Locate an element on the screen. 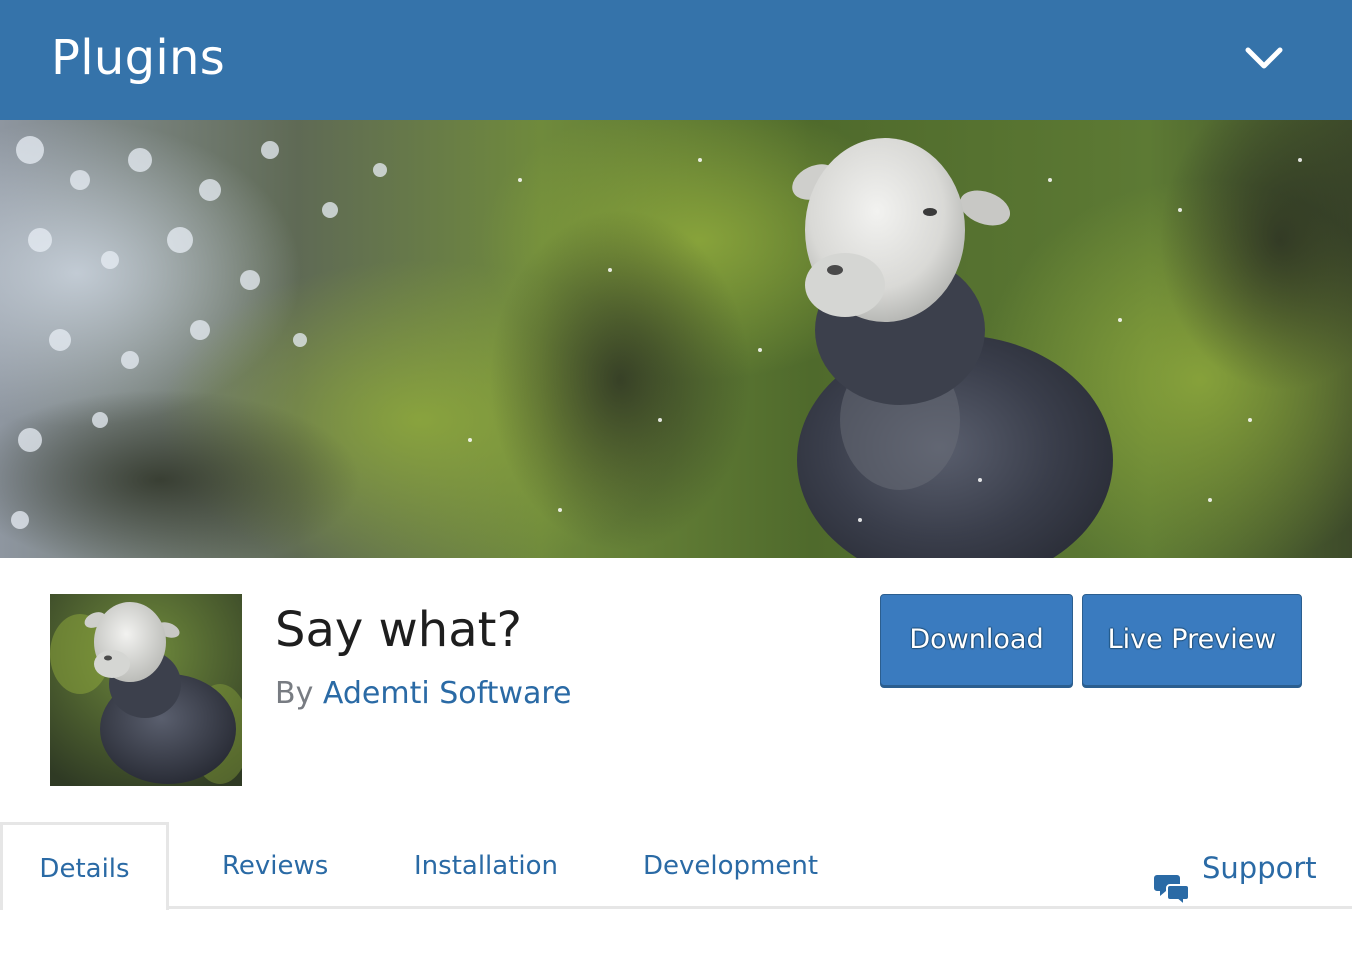 Image resolution: width=1352 pixels, height=960 pixels. plugin-title: Say what? is located at coordinates (398, 630).